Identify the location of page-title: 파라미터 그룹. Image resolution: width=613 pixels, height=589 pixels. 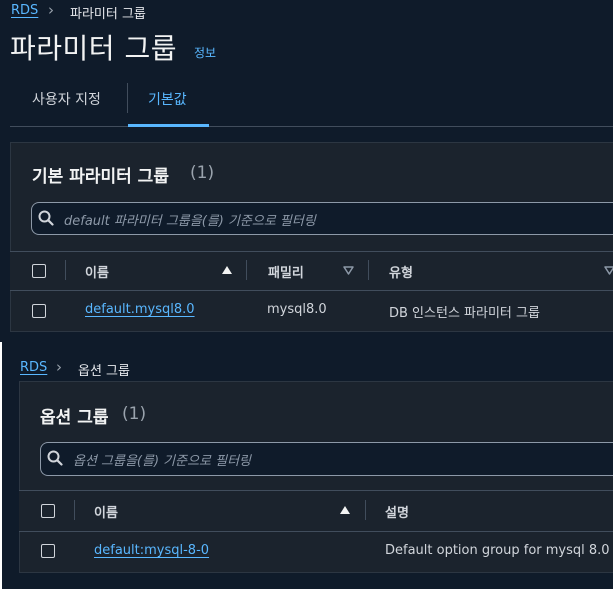
(93, 48).